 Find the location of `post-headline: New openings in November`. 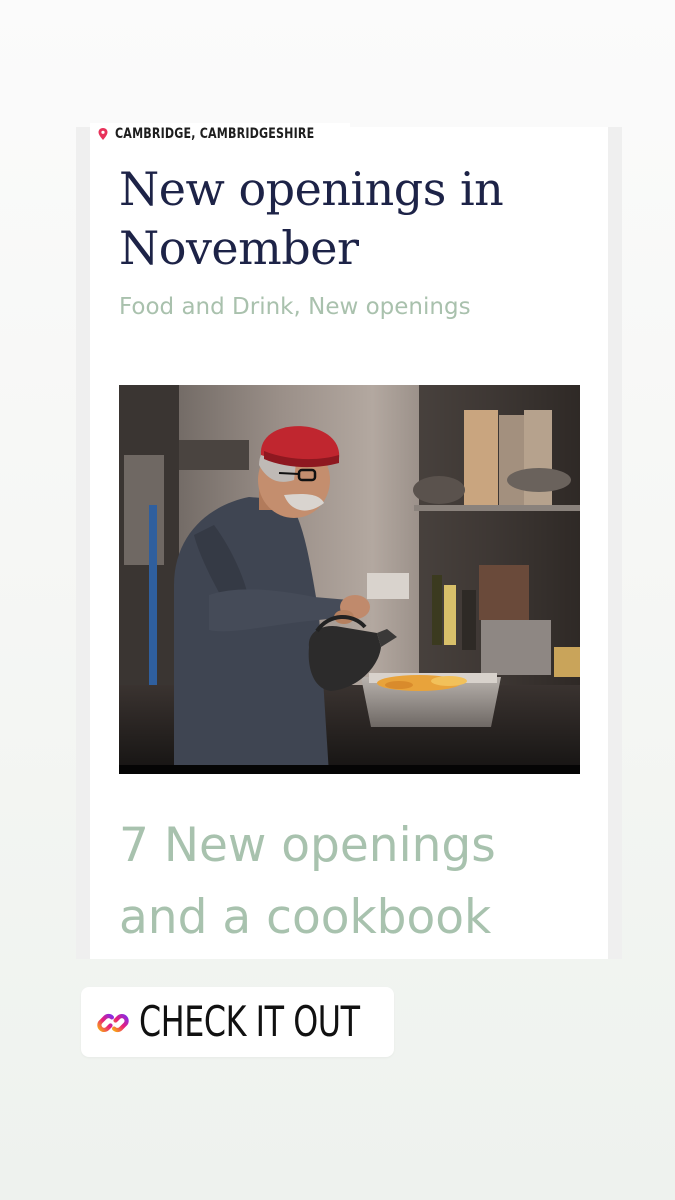

post-headline: New openings in November is located at coordinates (311, 218).